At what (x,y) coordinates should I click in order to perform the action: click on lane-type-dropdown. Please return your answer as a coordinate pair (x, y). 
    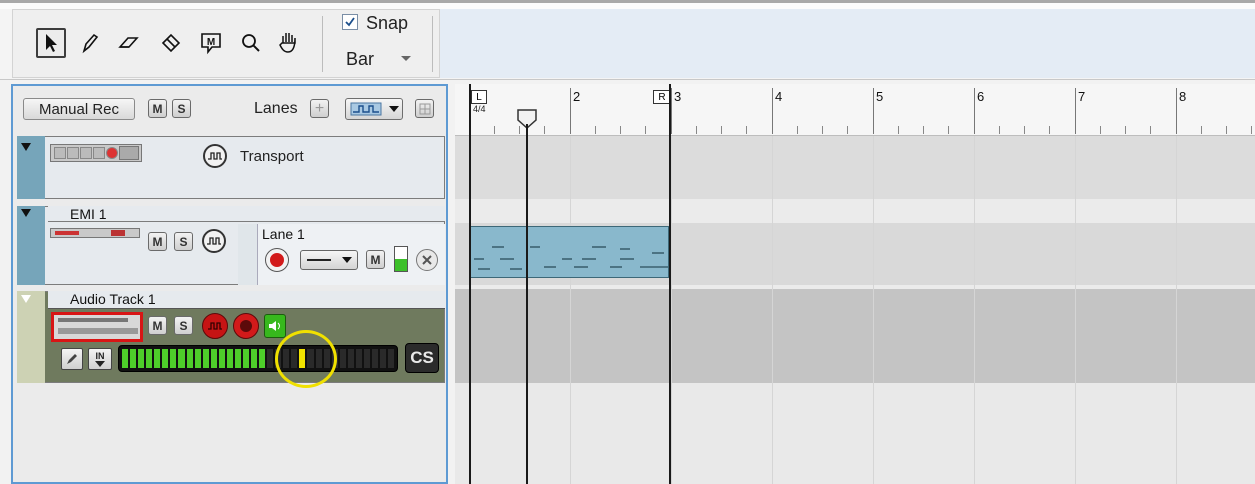
    Looking at the image, I should click on (374, 109).